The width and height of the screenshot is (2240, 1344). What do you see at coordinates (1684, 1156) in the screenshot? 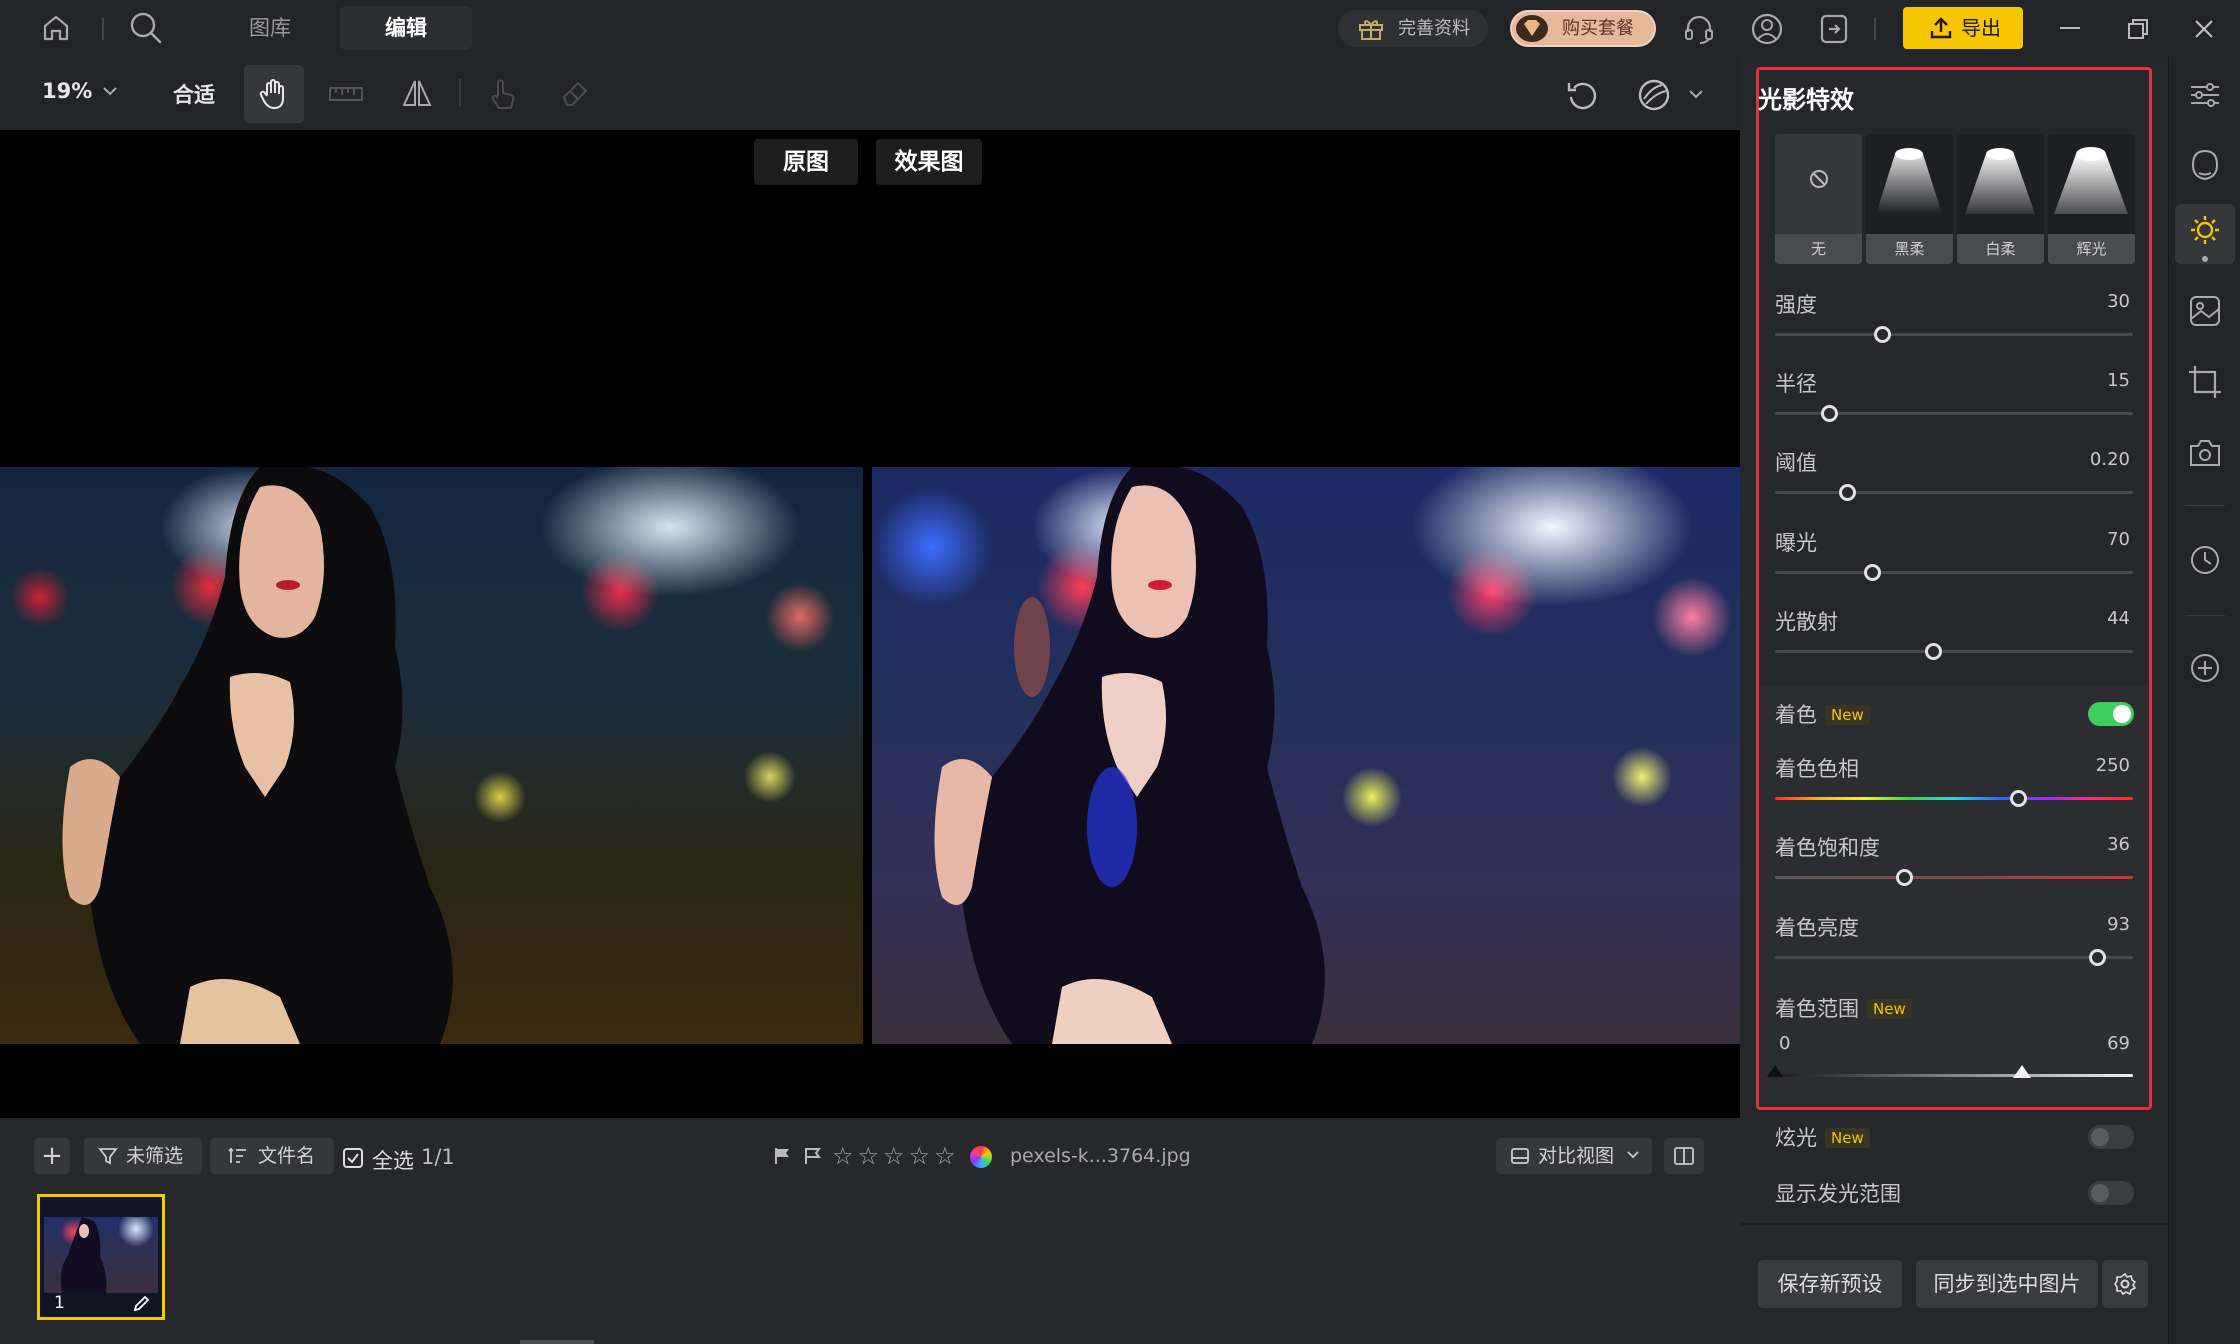
I see `split-view-button` at bounding box center [1684, 1156].